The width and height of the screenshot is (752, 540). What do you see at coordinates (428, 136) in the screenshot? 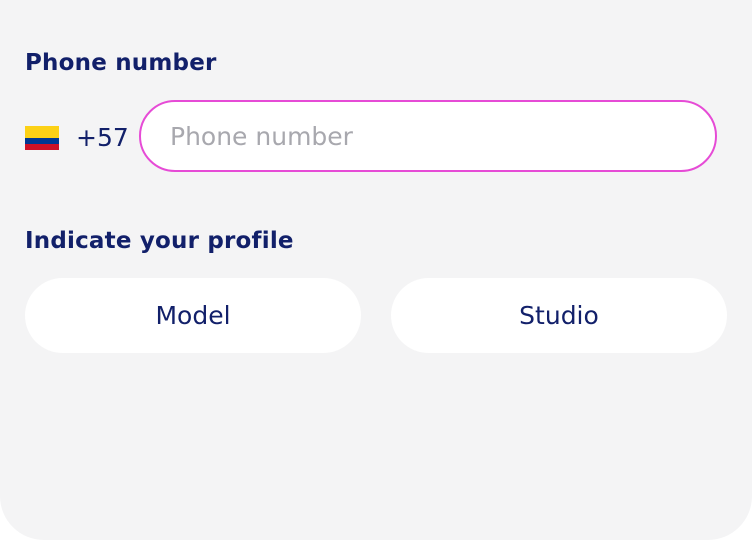
I see `phone-number-input` at bounding box center [428, 136].